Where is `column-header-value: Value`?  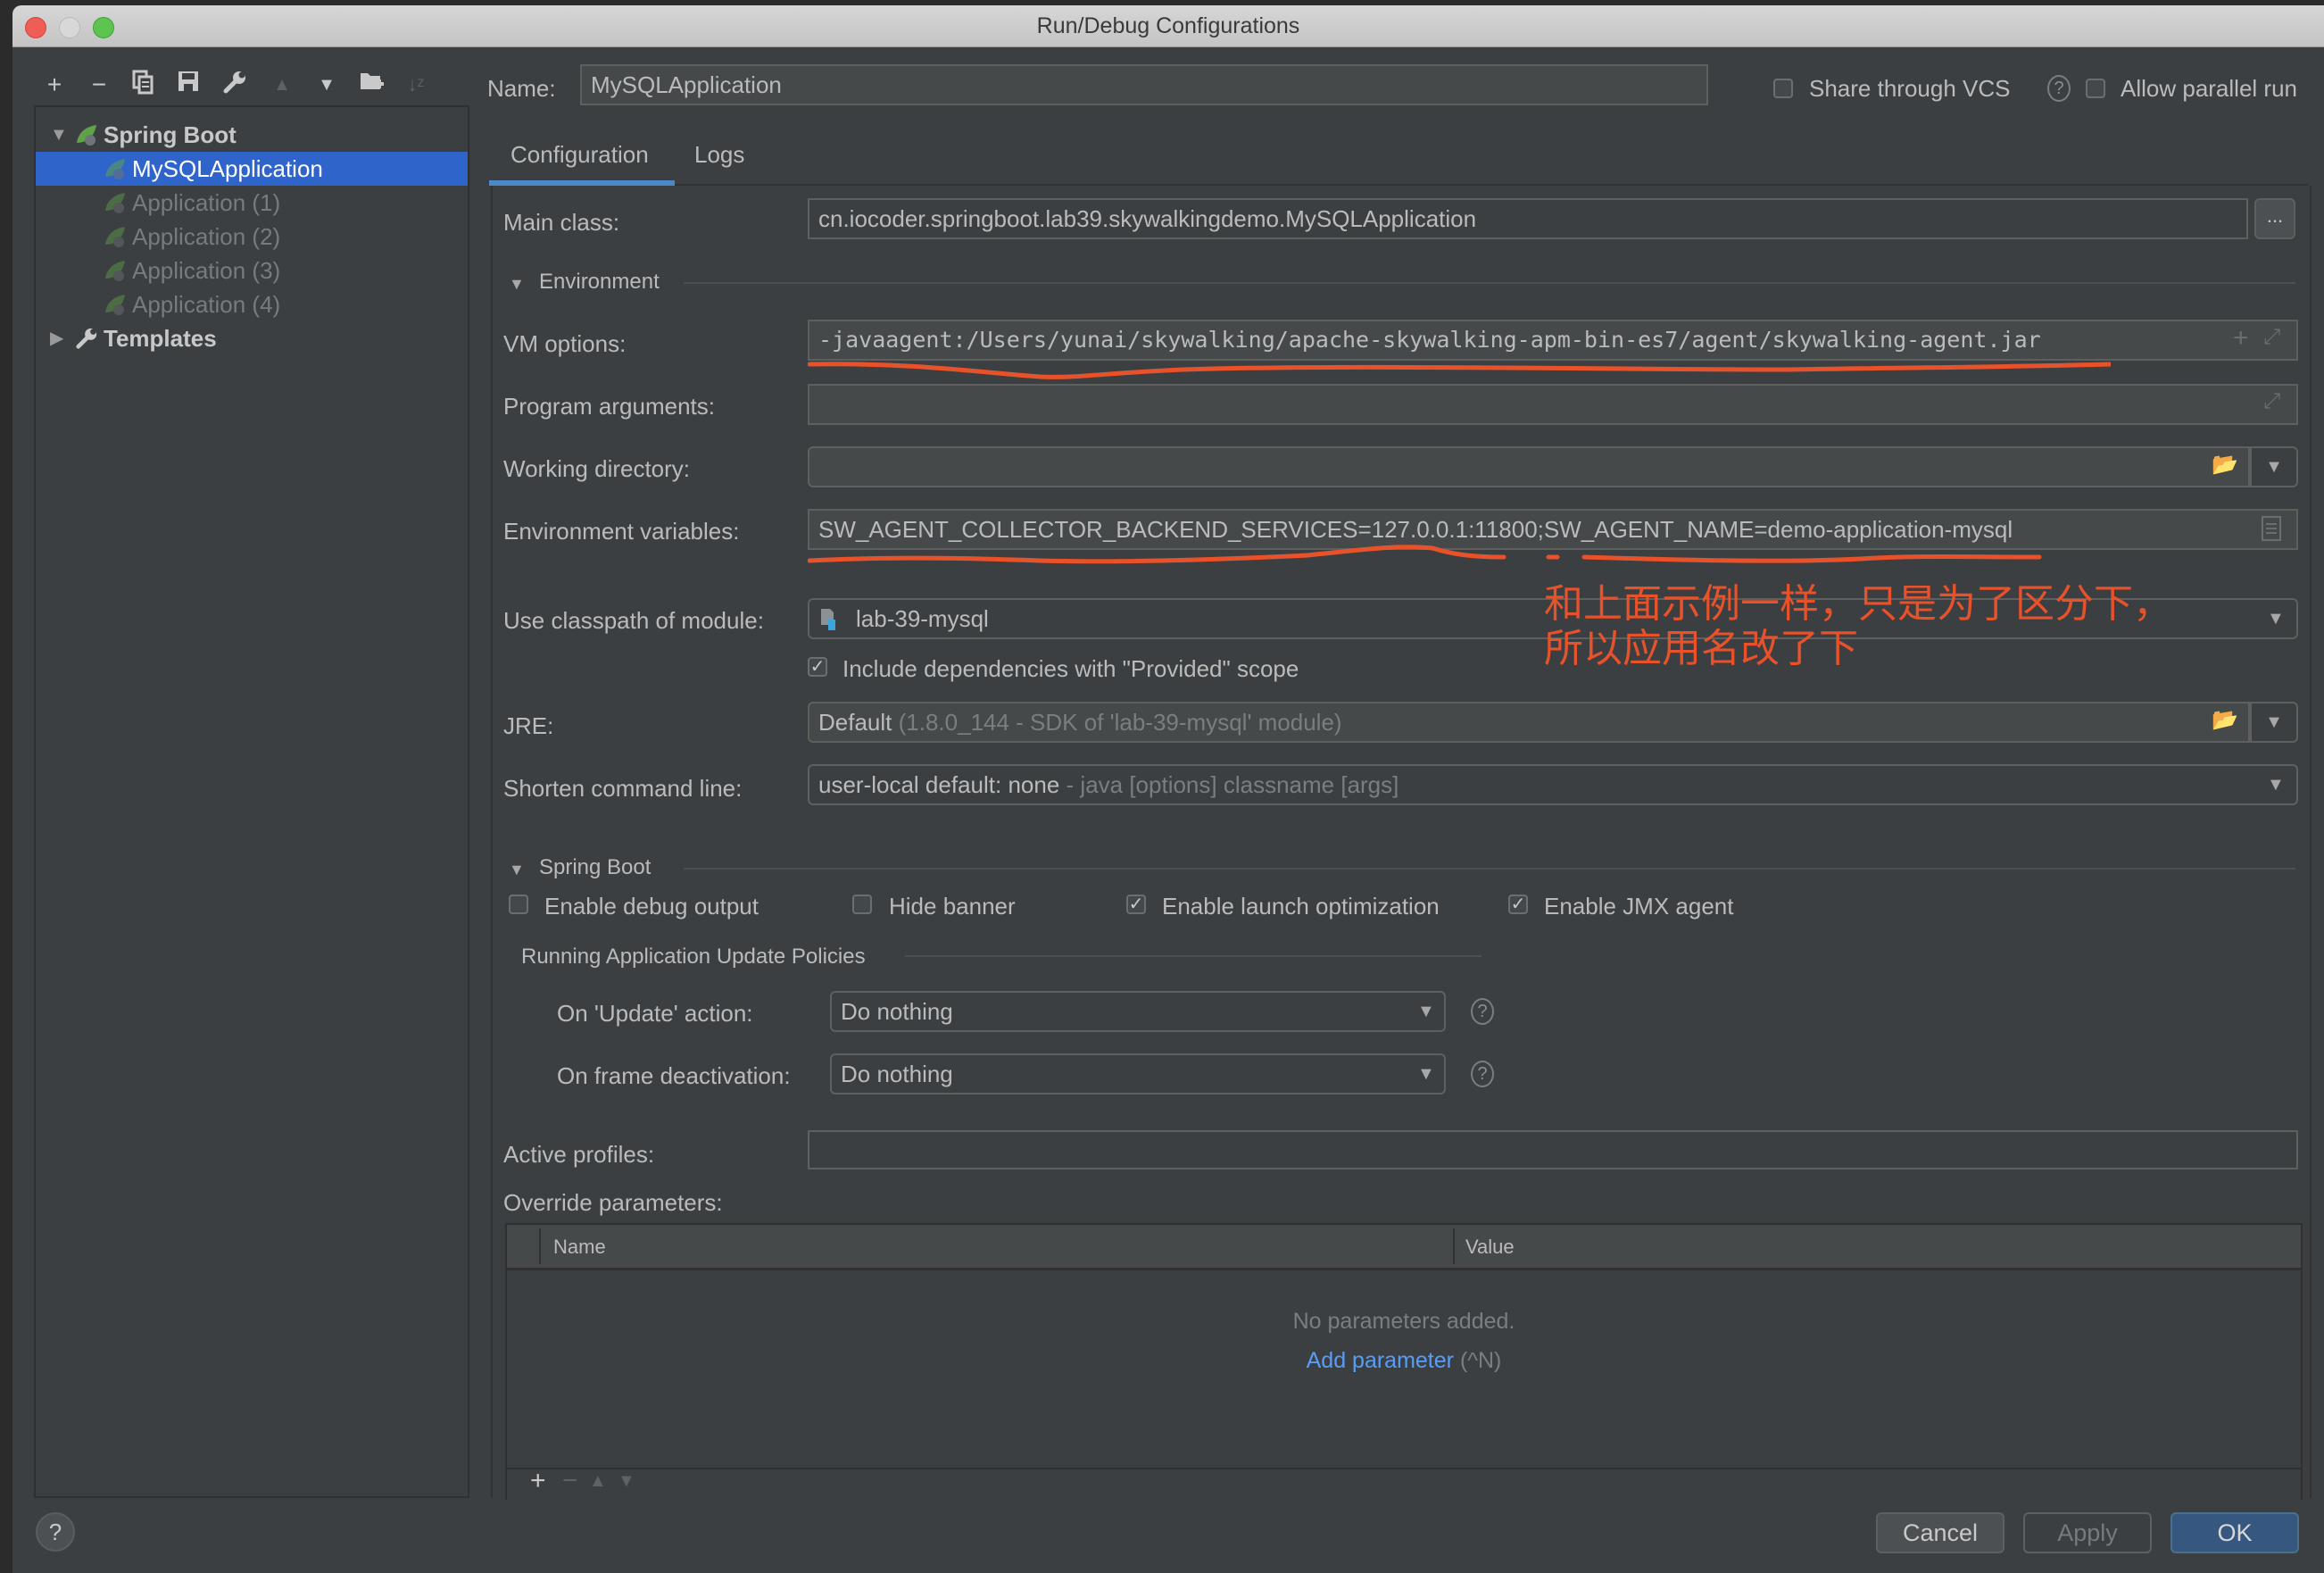 column-header-value: Value is located at coordinates (1490, 1247).